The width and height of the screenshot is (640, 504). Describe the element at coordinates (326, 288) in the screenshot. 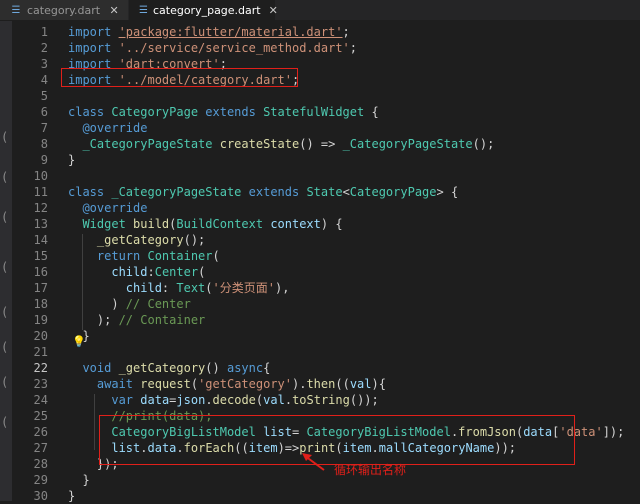

I see `code-line: 17 child: Text('分类页面'),` at that location.